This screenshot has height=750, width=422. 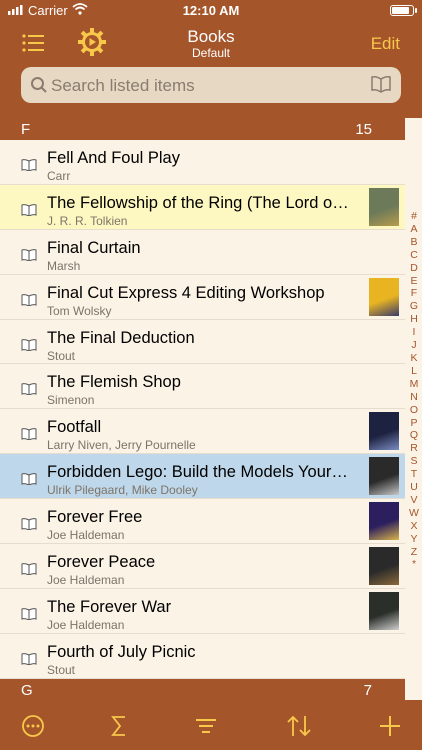 I want to click on index-letter: P, so click(x=414, y=423).